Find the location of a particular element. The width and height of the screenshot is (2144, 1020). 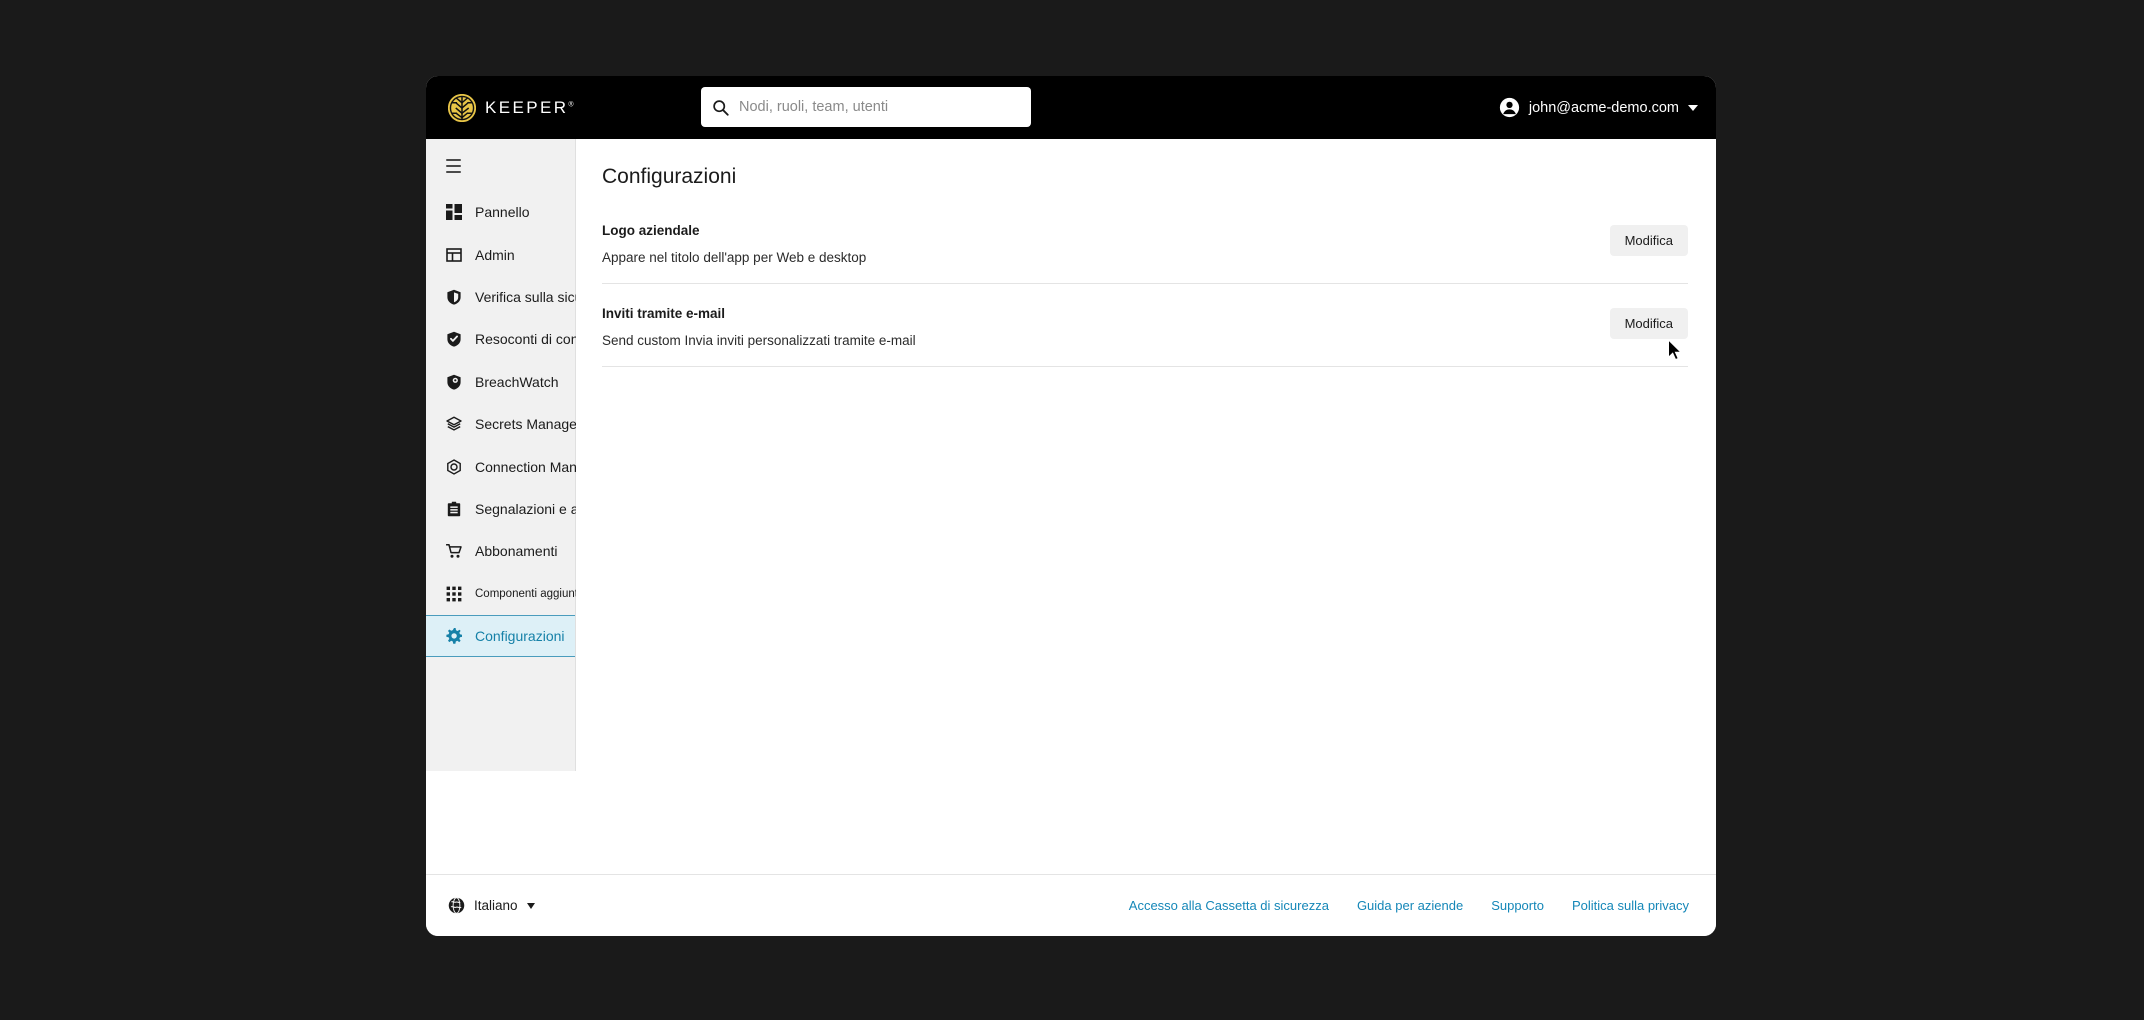

global-search is located at coordinates (866, 107).